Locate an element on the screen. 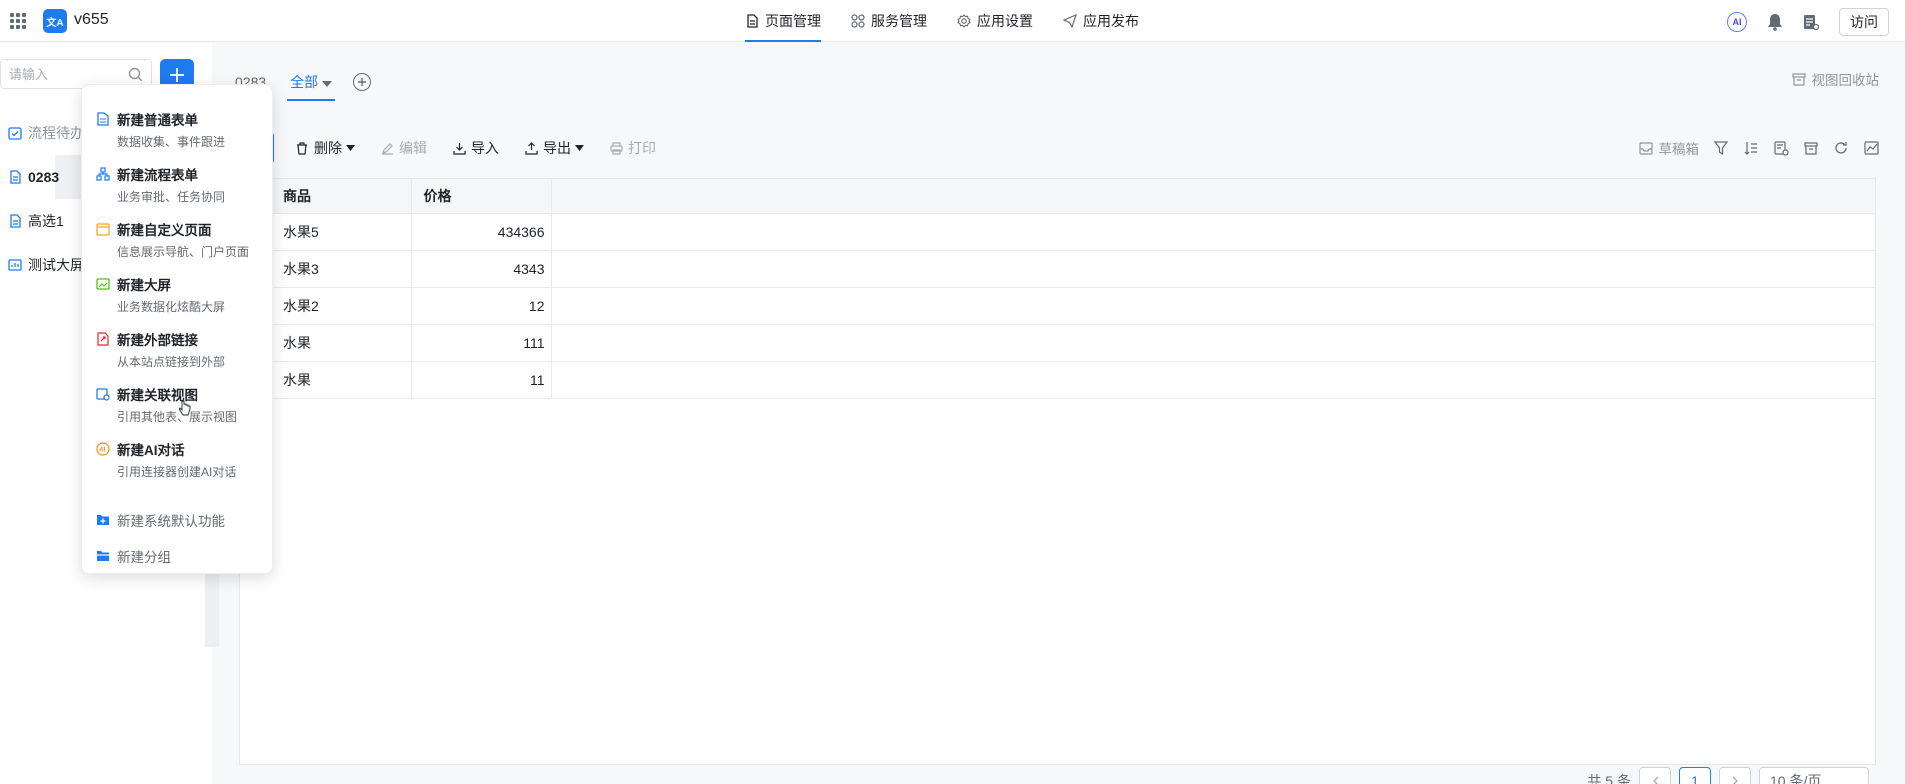 The image size is (1905, 784). print-button: 打印 is located at coordinates (632, 148).